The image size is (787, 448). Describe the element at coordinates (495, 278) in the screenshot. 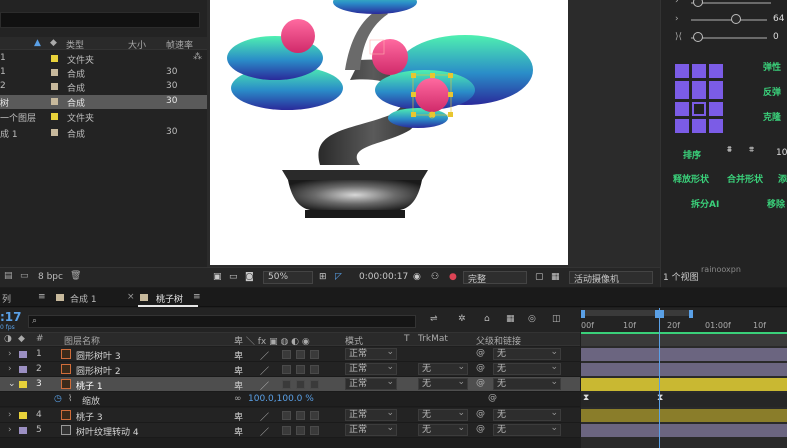

I see `resolution-dropdown: 完整` at that location.